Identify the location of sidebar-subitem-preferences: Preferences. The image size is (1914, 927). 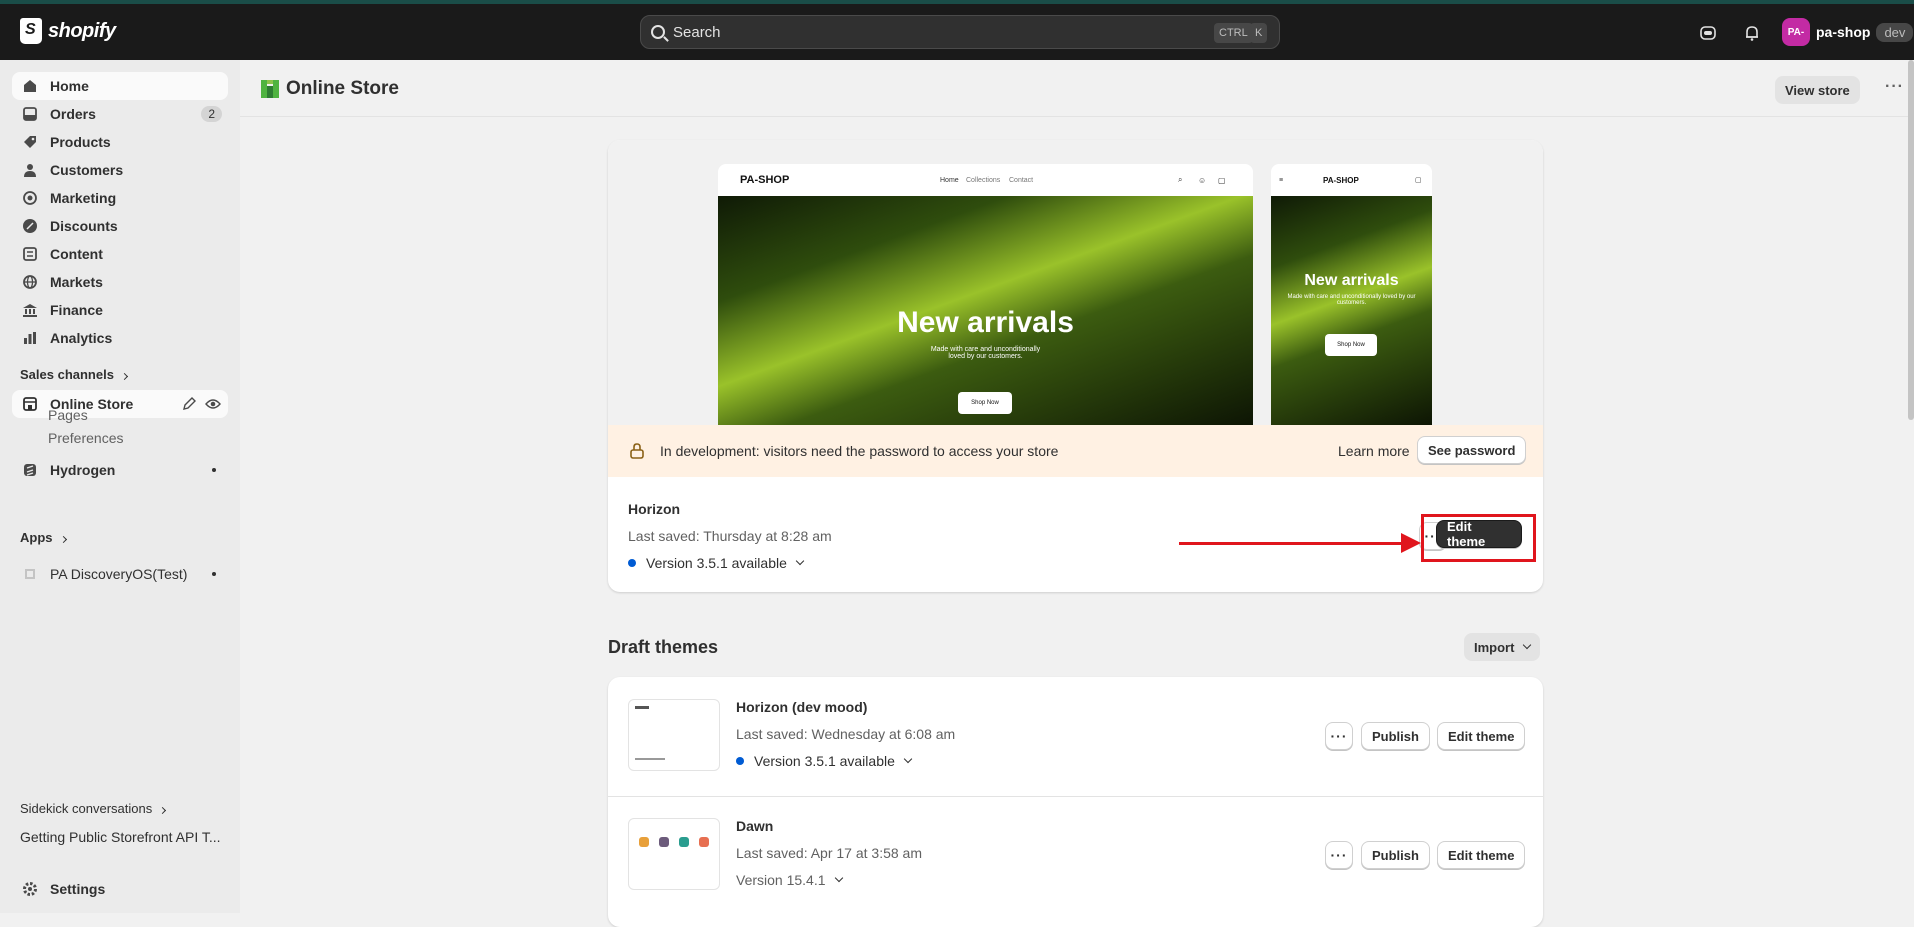
(85, 438).